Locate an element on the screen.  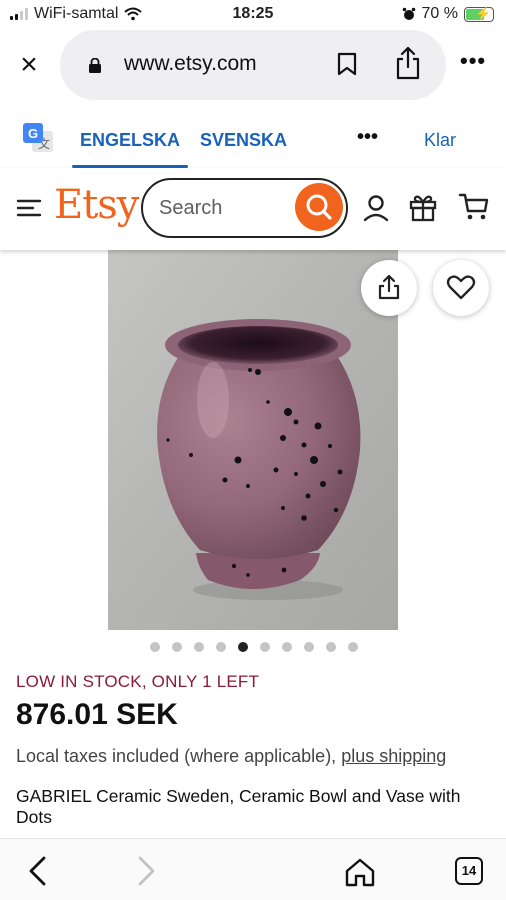
share-listing-button is located at coordinates (389, 288).